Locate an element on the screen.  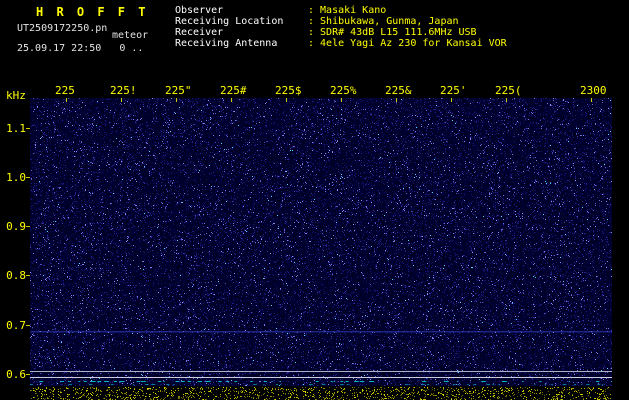
y-axis-unit-label: kHz is located at coordinates (16, 95).